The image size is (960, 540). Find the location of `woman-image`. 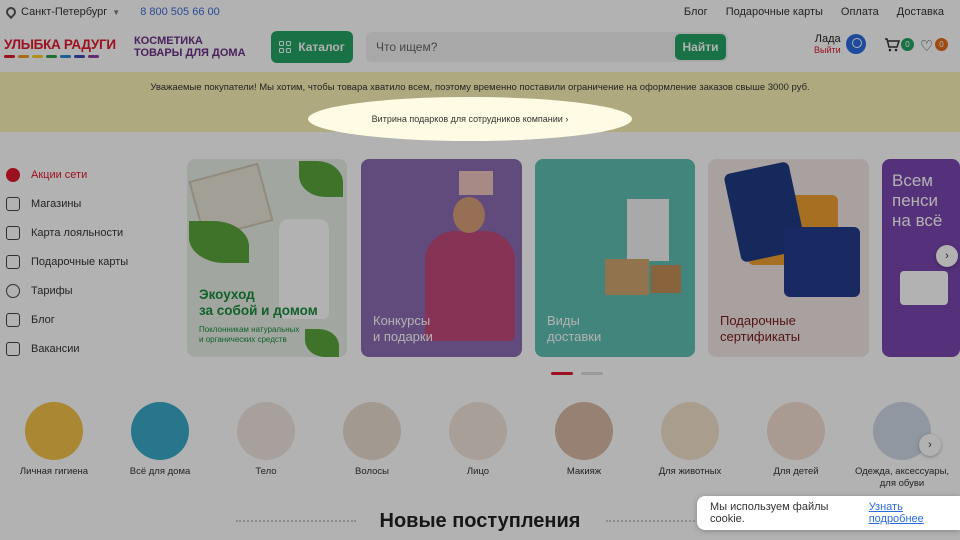

woman-image is located at coordinates (470, 286).